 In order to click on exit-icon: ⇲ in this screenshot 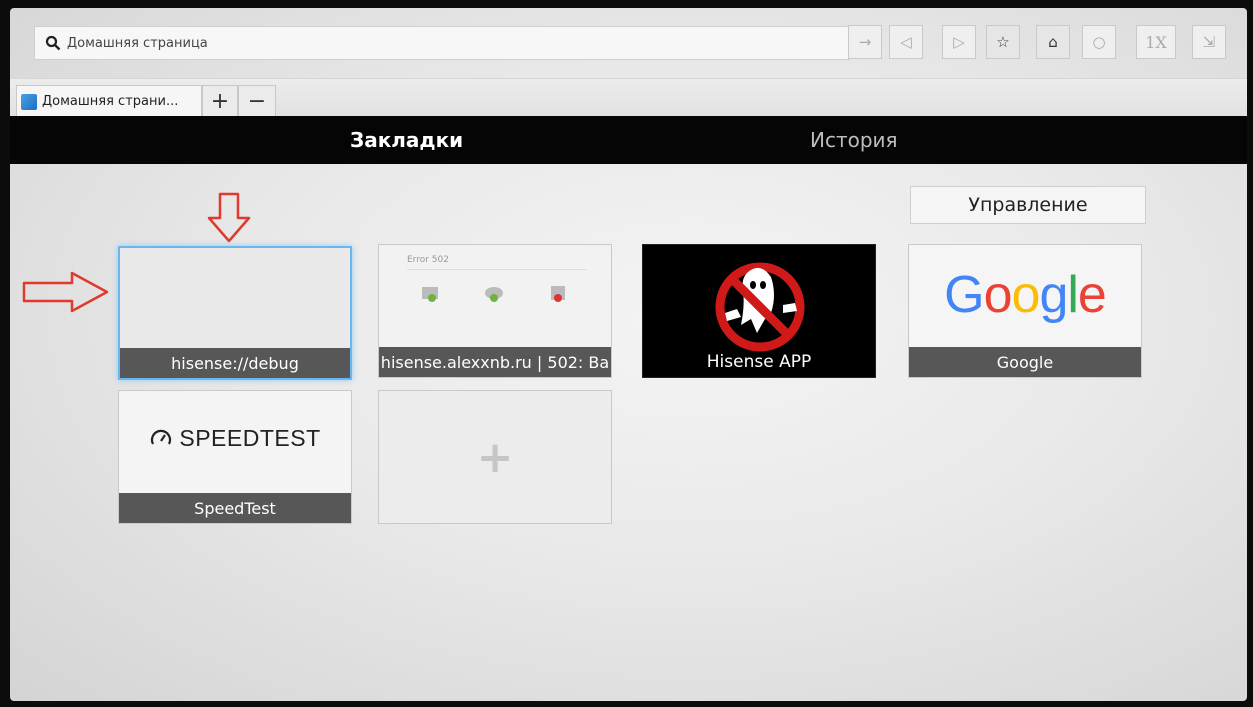, I will do `click(1209, 42)`.